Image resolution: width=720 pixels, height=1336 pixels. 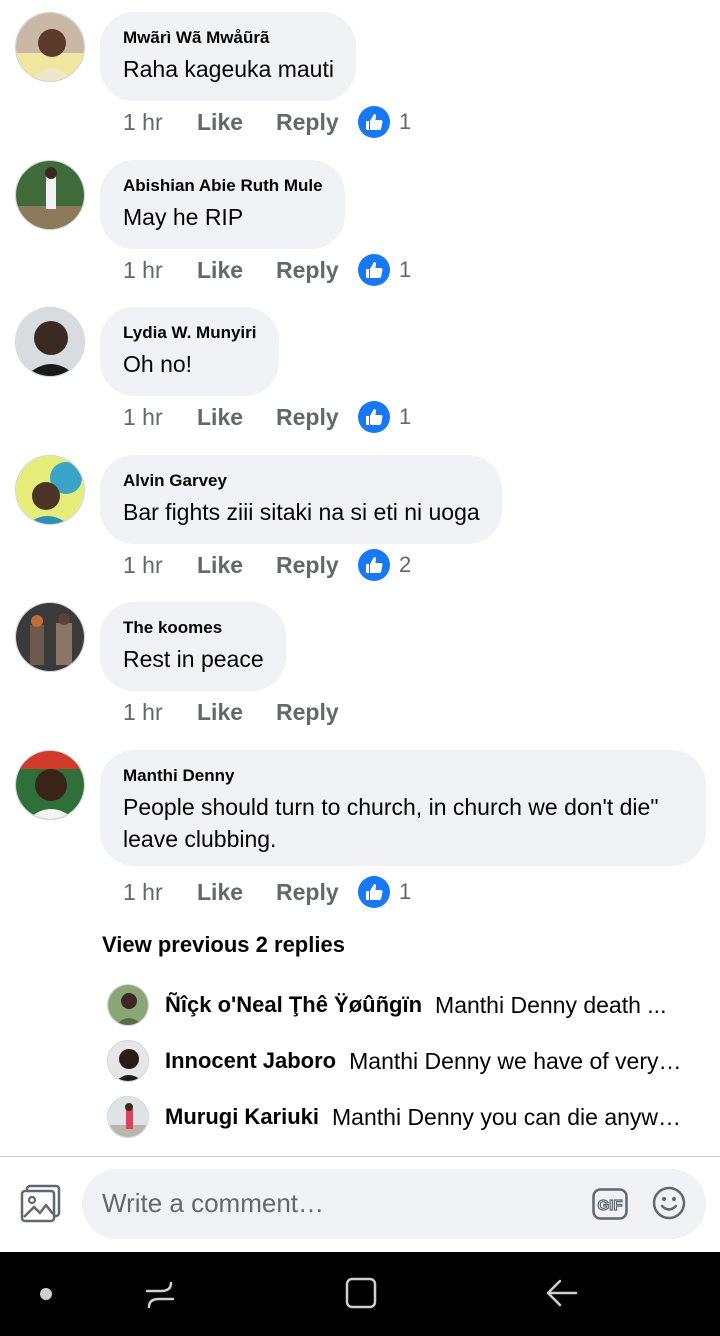 What do you see at coordinates (293, 1005) in the screenshot?
I see `reply-author: Ñîçk o'Neal Ţhê Ÿøûñgïn` at bounding box center [293, 1005].